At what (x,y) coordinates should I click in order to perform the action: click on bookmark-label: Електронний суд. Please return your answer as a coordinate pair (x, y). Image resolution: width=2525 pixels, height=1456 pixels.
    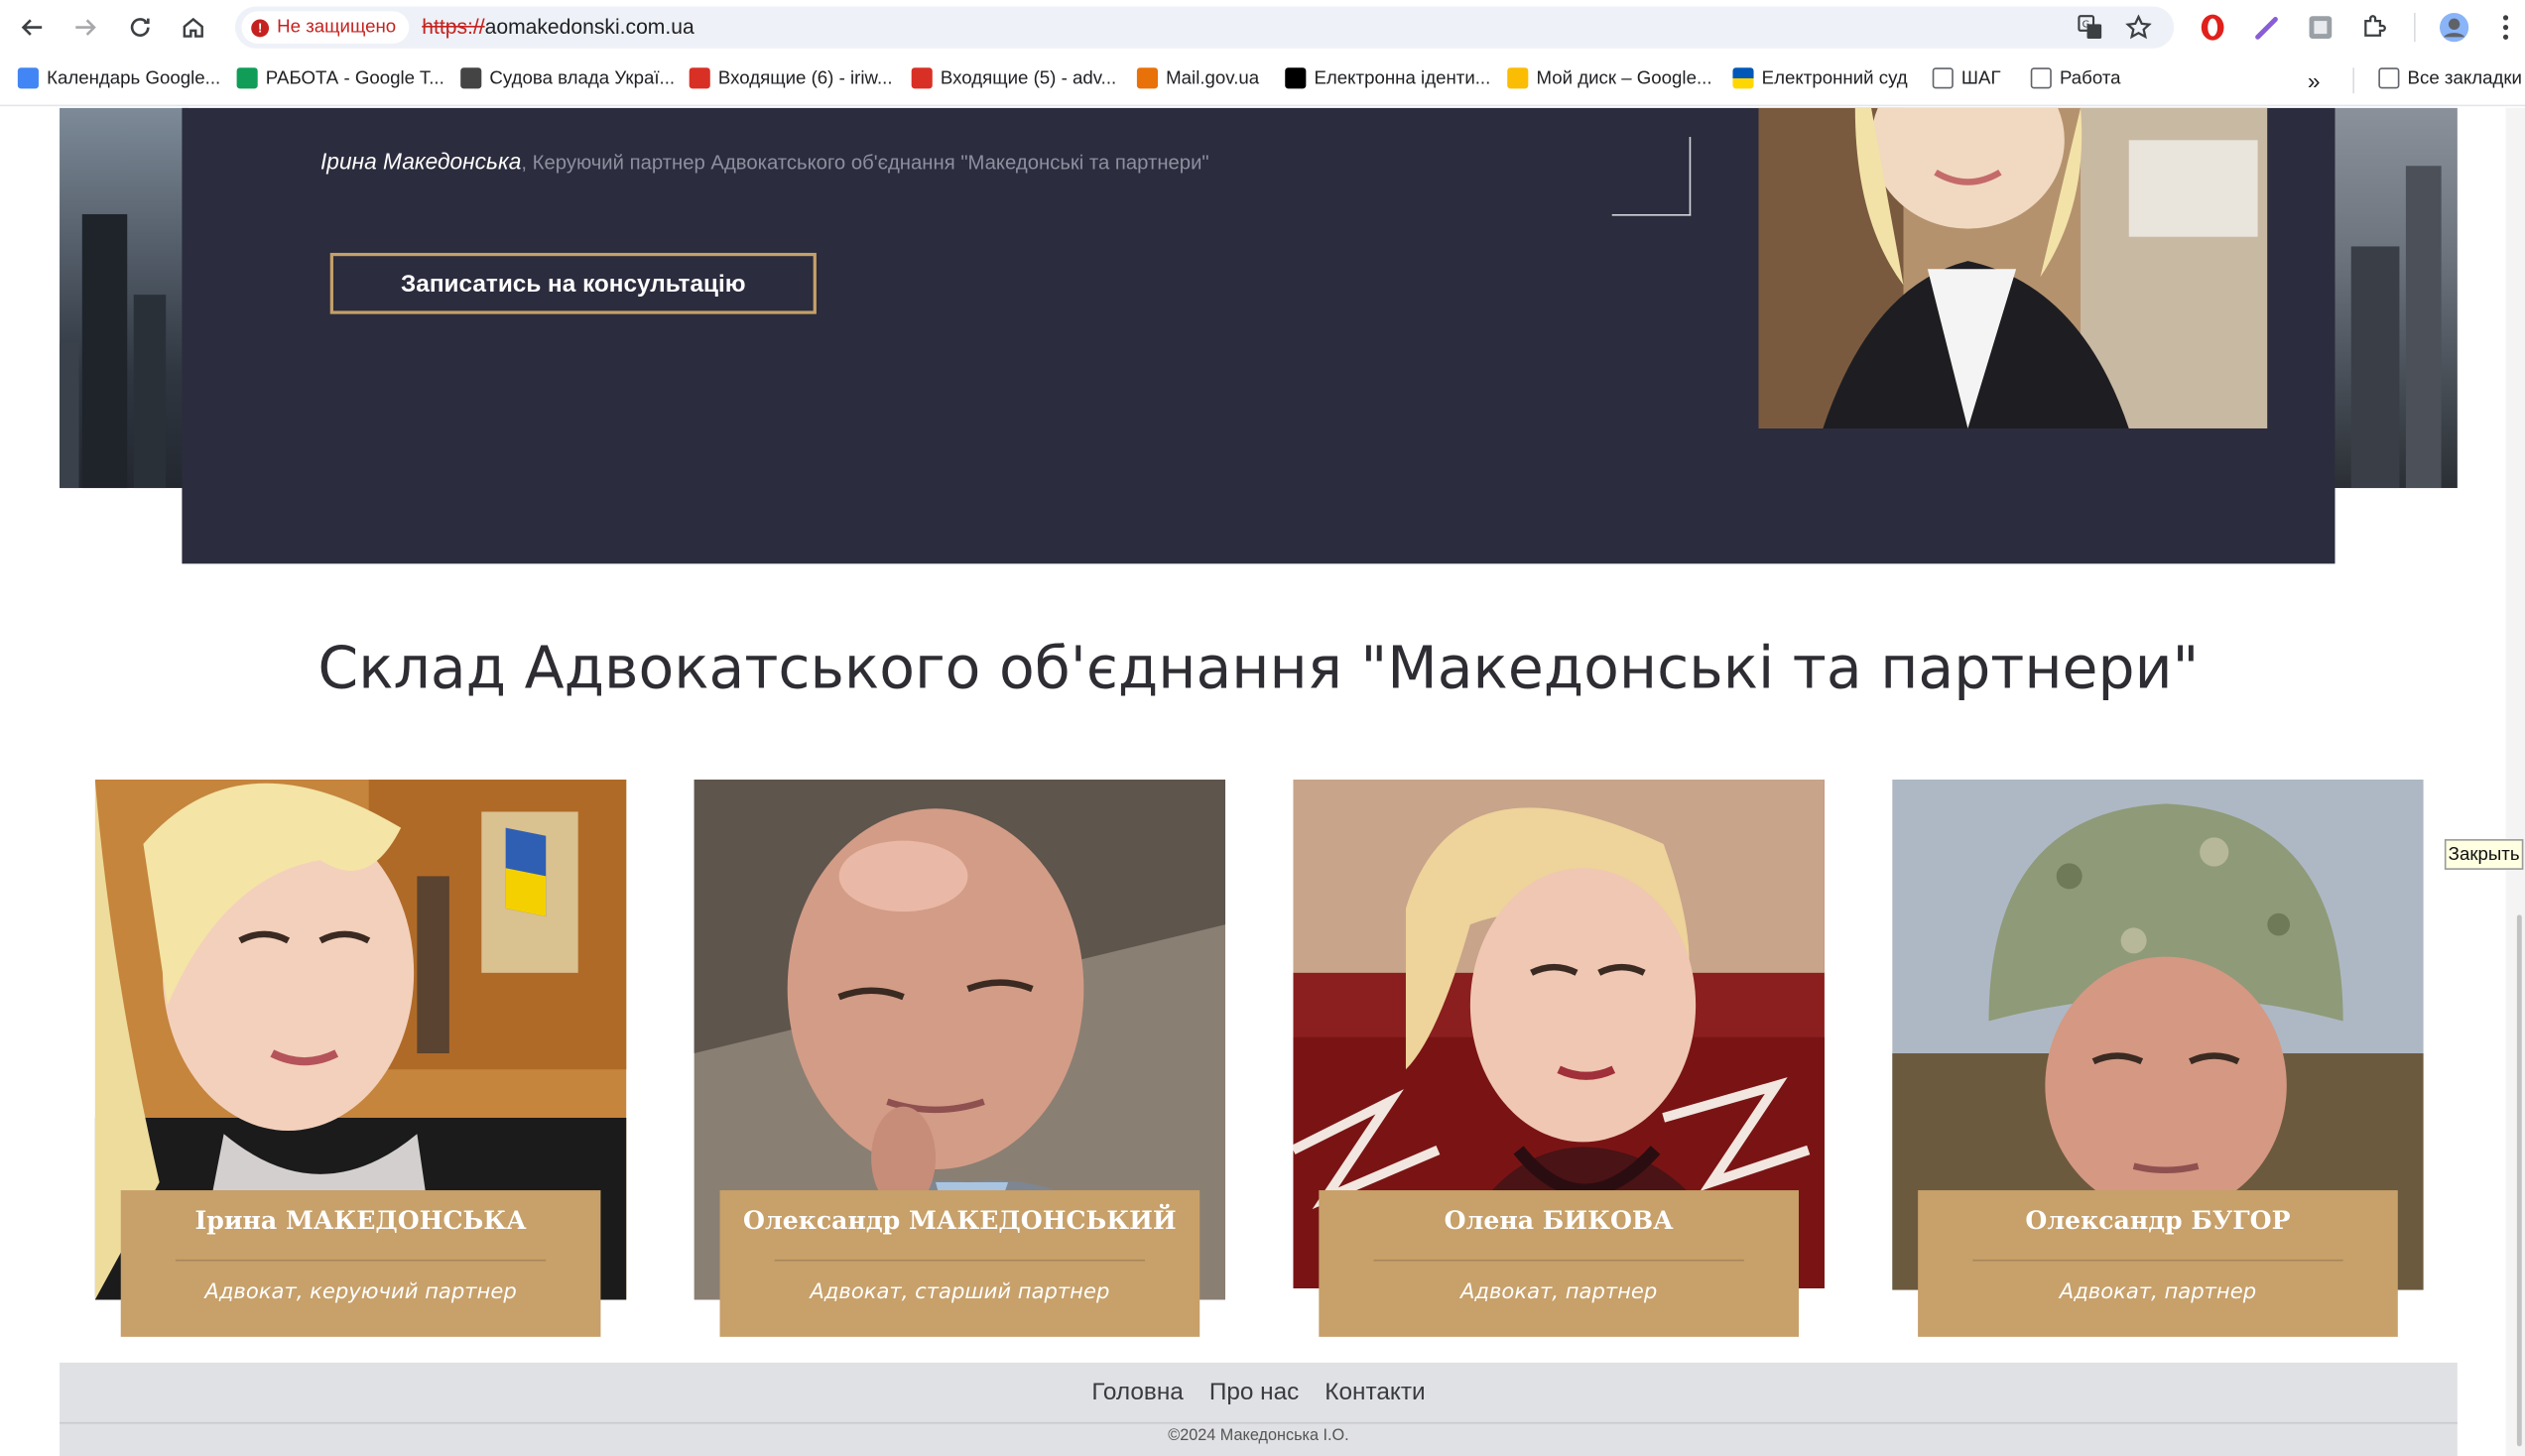
    Looking at the image, I should click on (1834, 78).